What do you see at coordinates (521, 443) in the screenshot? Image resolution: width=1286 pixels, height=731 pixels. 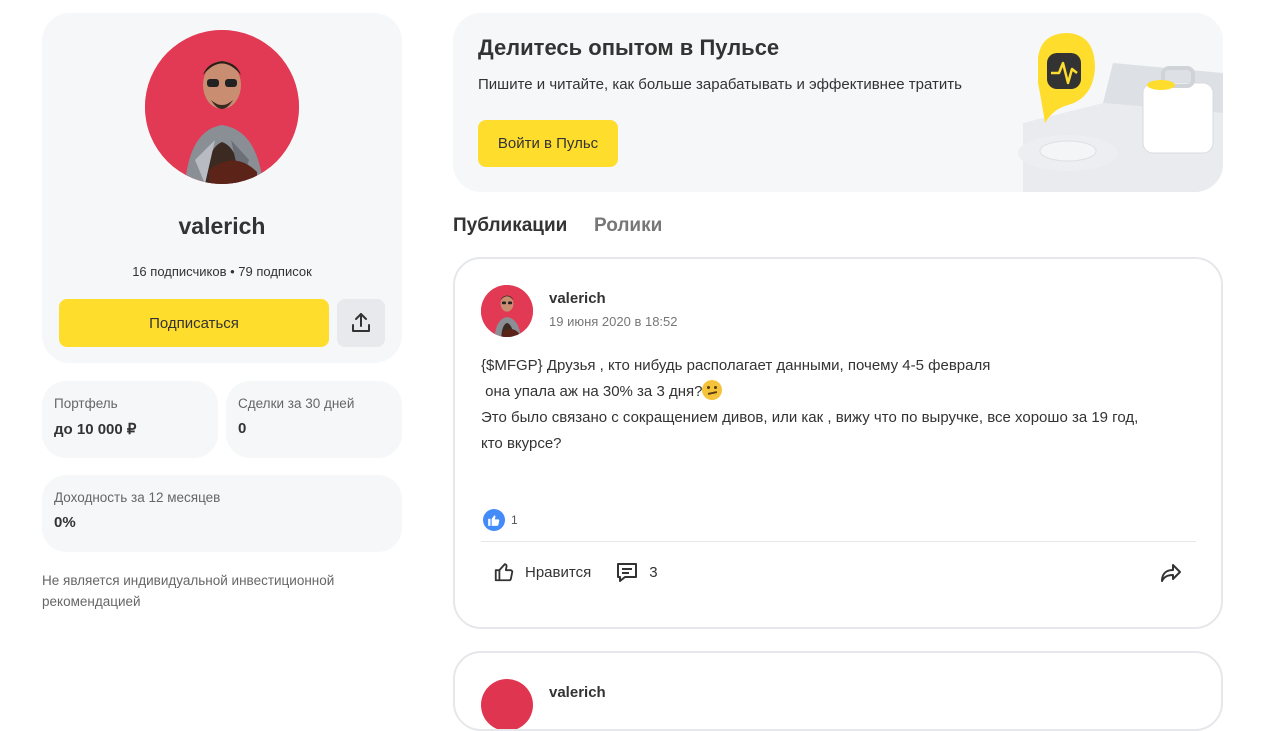 I see `post-text-line: кто вкурсе?` at bounding box center [521, 443].